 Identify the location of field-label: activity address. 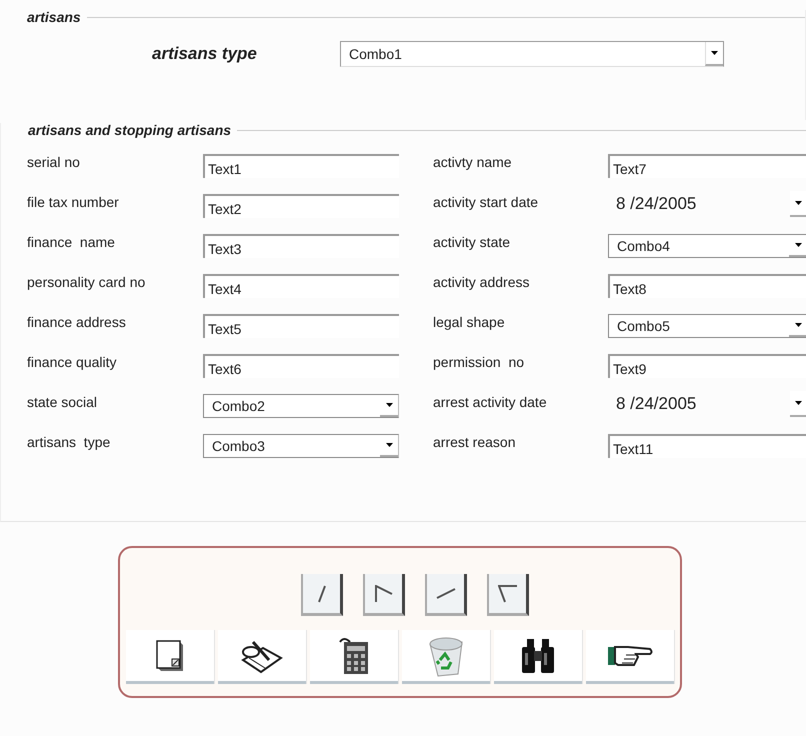
(481, 281).